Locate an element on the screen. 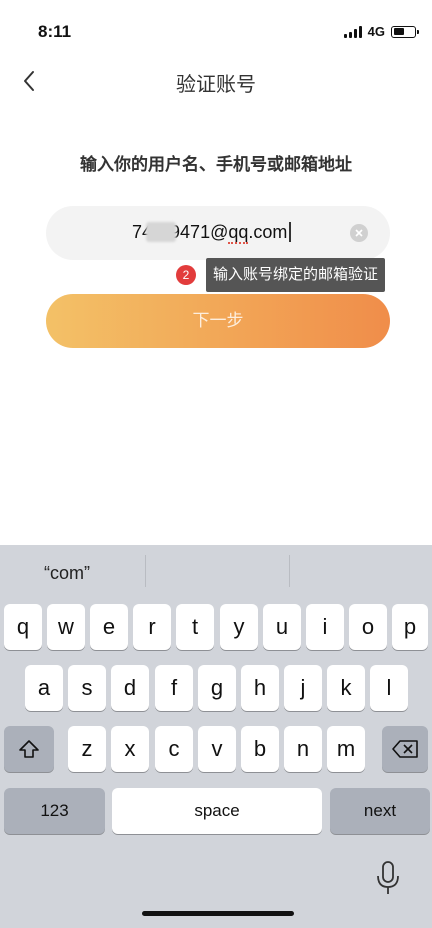  input-value-middle: 9471@ is located at coordinates (199, 232).